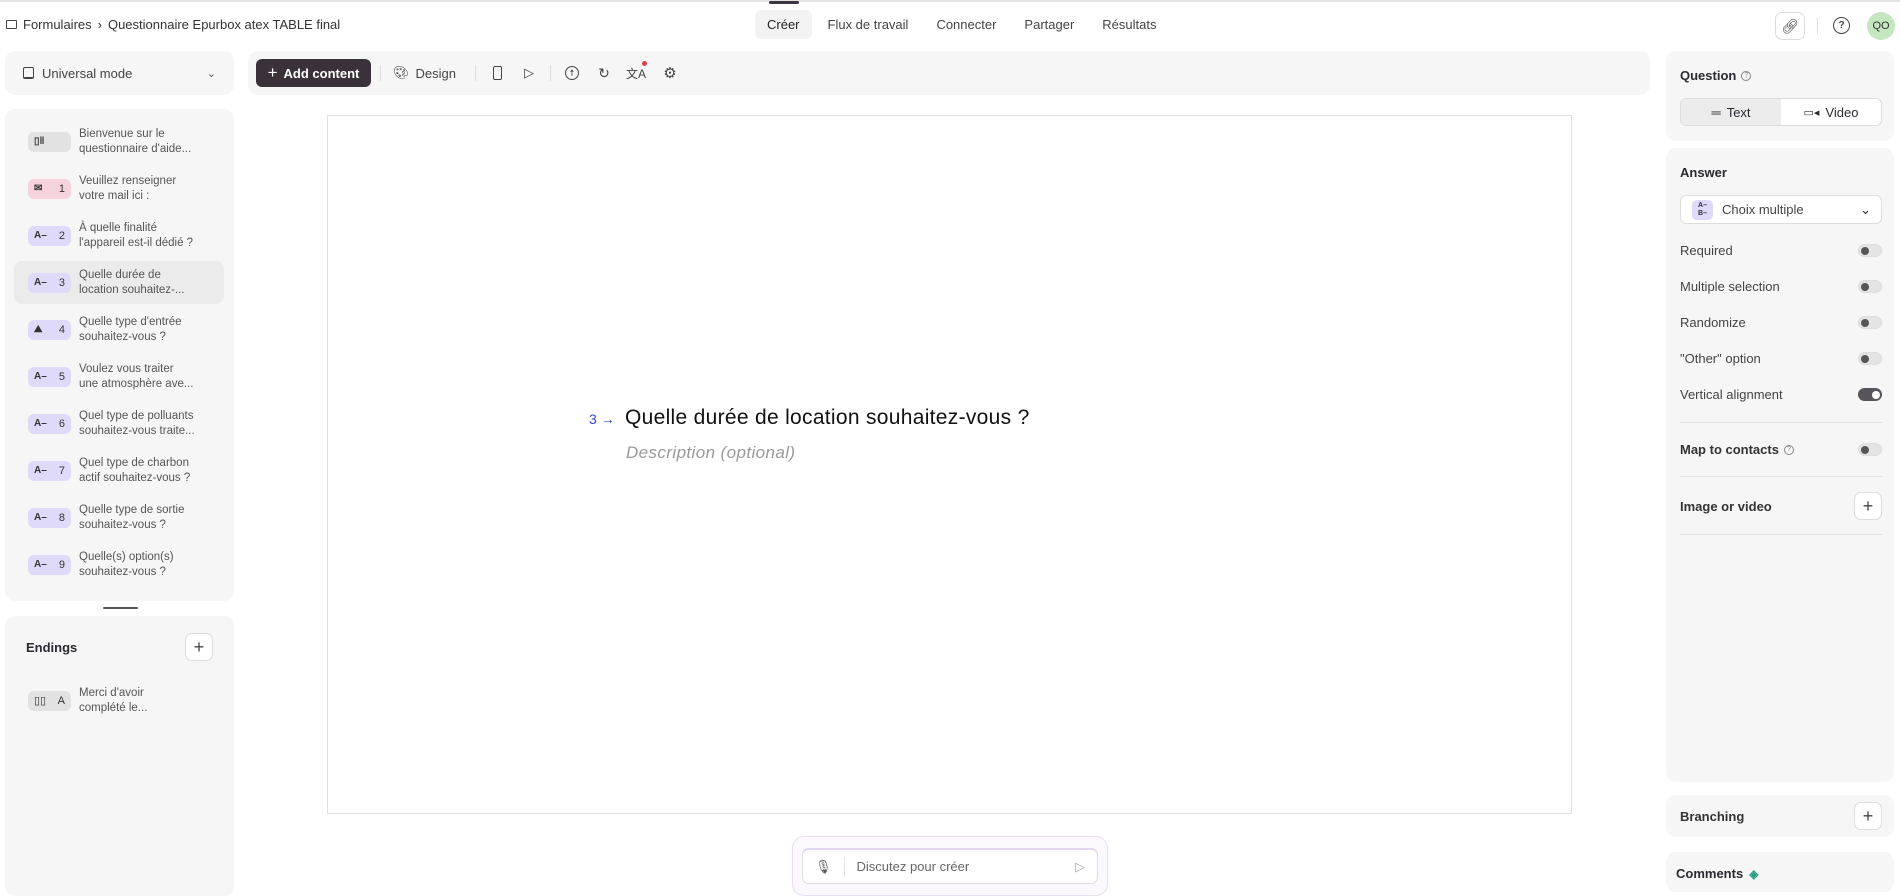 The image size is (1900, 896). Describe the element at coordinates (1716, 75) in the screenshot. I see `question-section-title: Question?` at that location.